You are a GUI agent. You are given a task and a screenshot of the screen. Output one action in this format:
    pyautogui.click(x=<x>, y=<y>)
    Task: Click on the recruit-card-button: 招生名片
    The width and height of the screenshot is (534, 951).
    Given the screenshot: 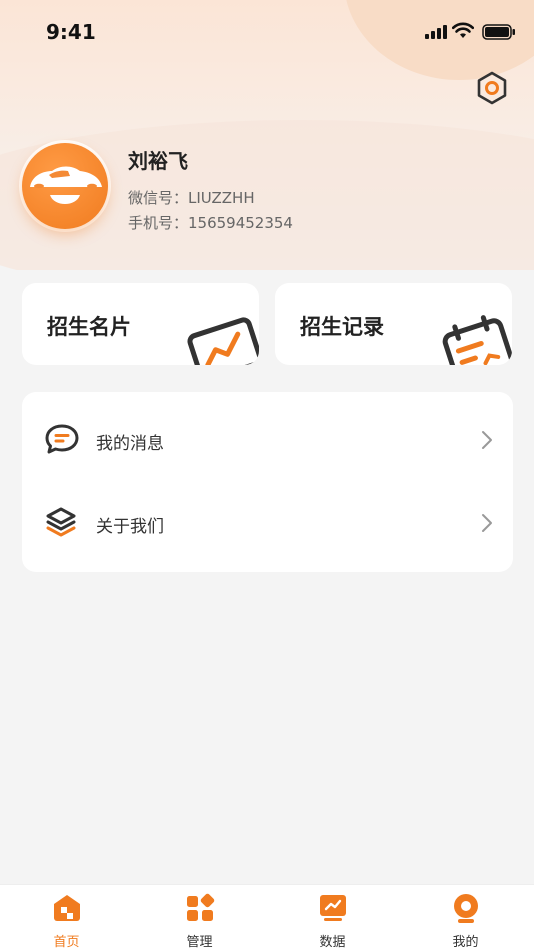 What is the action you would take?
    pyautogui.click(x=140, y=324)
    